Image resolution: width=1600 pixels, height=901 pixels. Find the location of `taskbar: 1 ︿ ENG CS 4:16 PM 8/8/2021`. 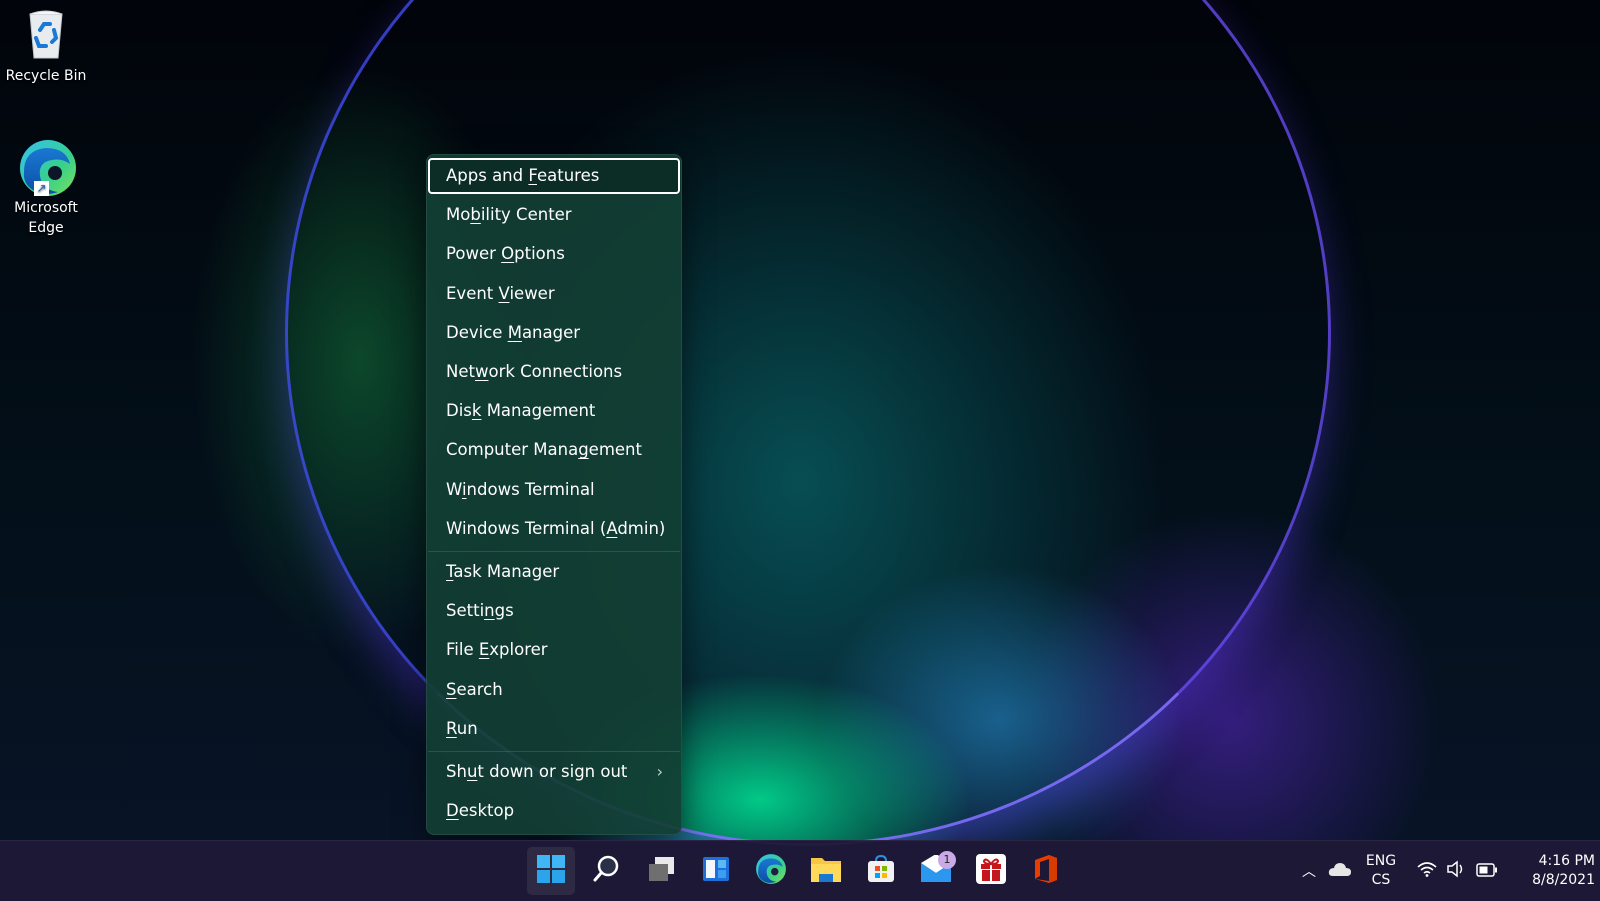

taskbar: 1 ︿ ENG CS 4:16 PM 8/8/2021 is located at coordinates (800, 870).